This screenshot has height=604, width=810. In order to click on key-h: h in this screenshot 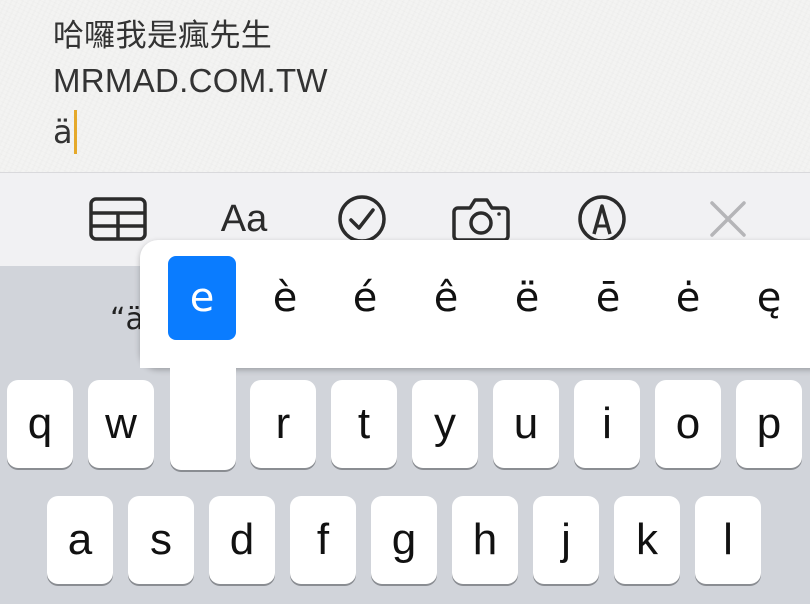, I will do `click(485, 540)`.